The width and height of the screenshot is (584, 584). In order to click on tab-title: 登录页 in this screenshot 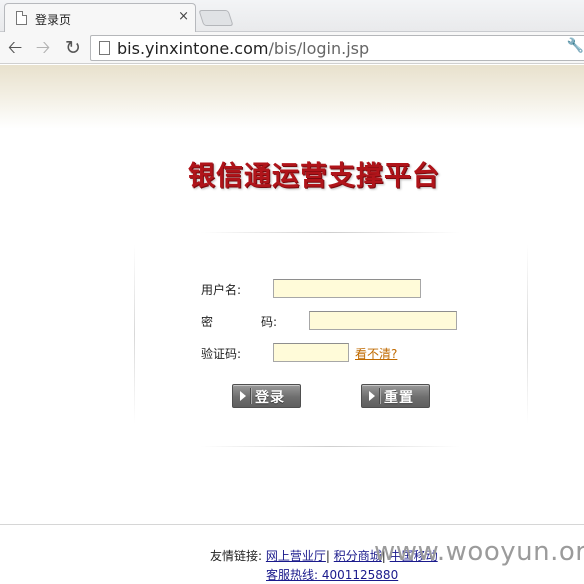, I will do `click(53, 20)`.